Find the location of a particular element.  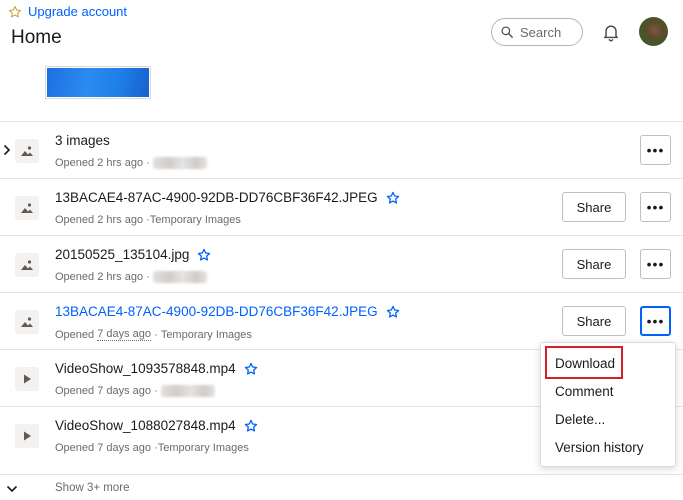

chevron-right-icon is located at coordinates (7, 150).